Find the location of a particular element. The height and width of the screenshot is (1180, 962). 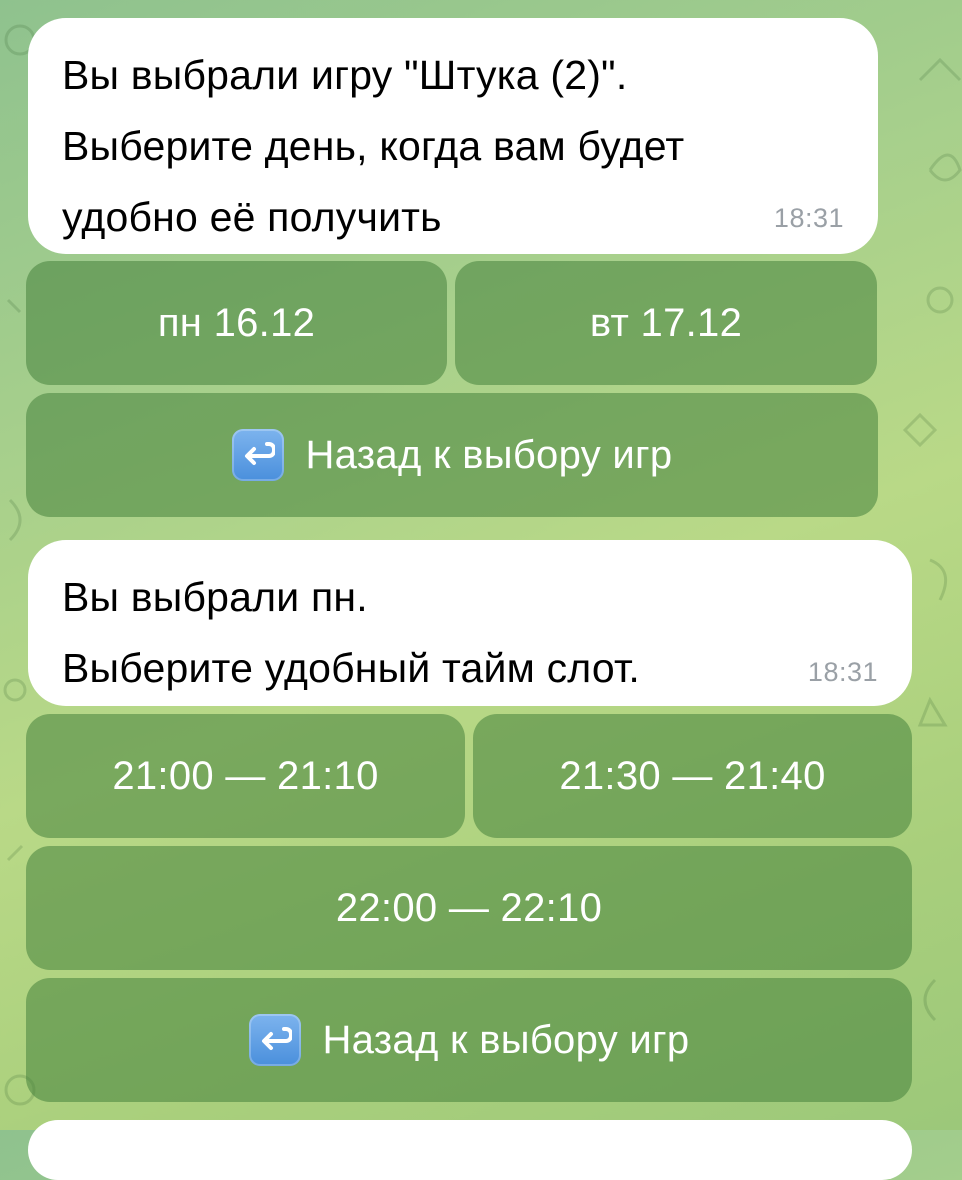

timeslot-button-label: 21:30 — 21:40 is located at coordinates (692, 775).